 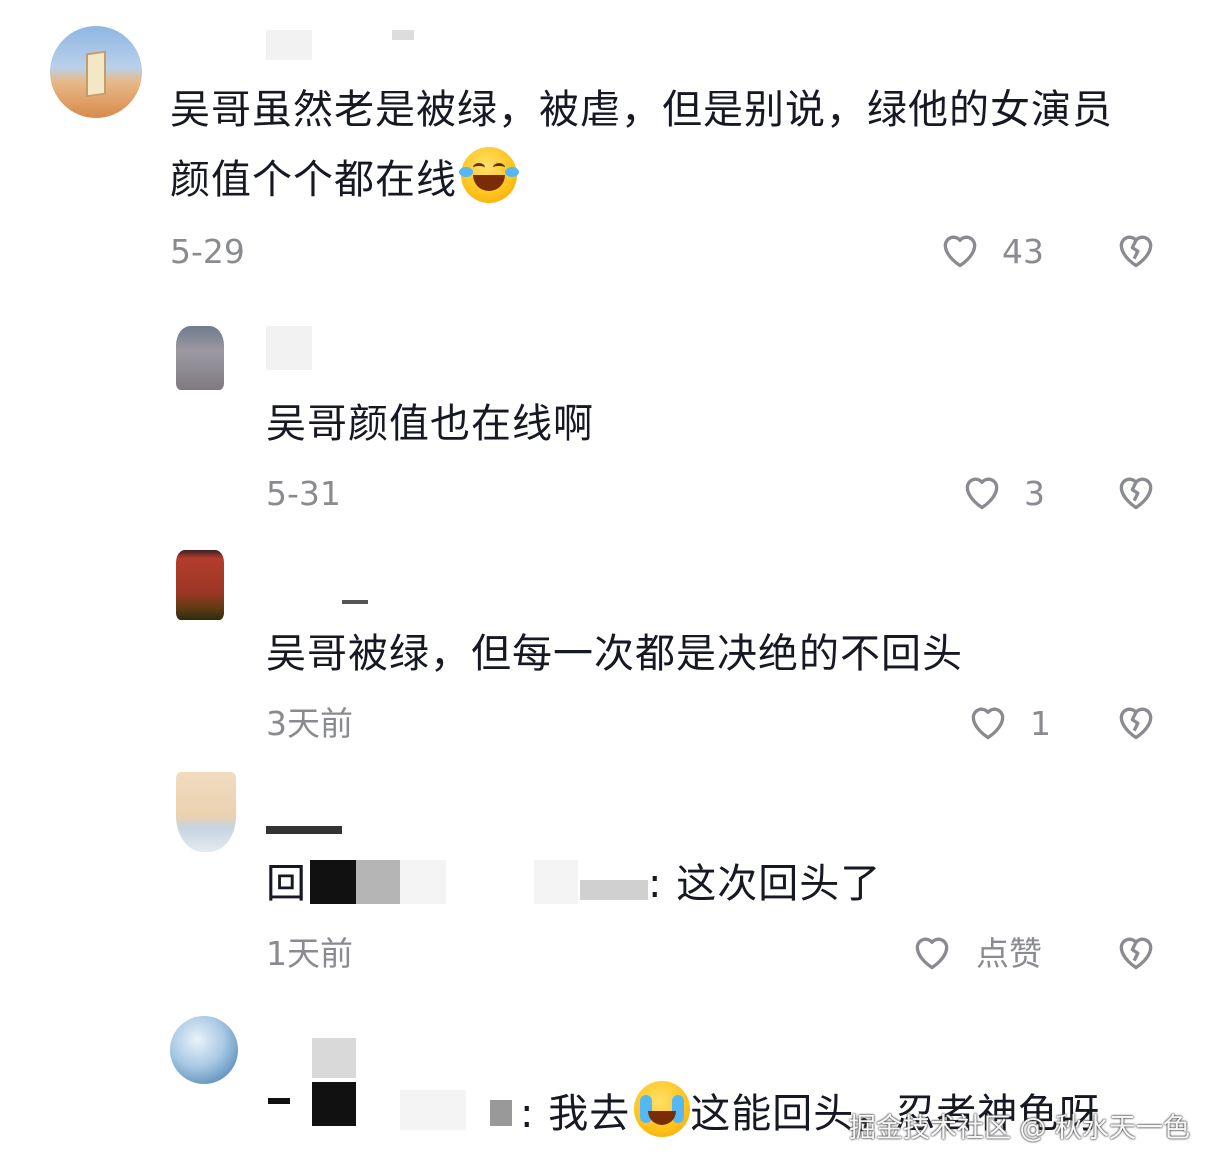 What do you see at coordinates (1009, 954) in the screenshot?
I see `like-label: 点赞` at bounding box center [1009, 954].